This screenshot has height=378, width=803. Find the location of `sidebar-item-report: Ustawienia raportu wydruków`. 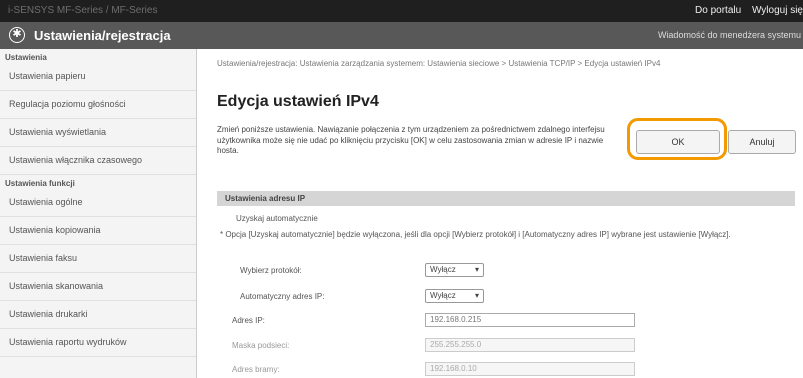

sidebar-item-report: Ustawienia raportu wydruków is located at coordinates (98, 343).